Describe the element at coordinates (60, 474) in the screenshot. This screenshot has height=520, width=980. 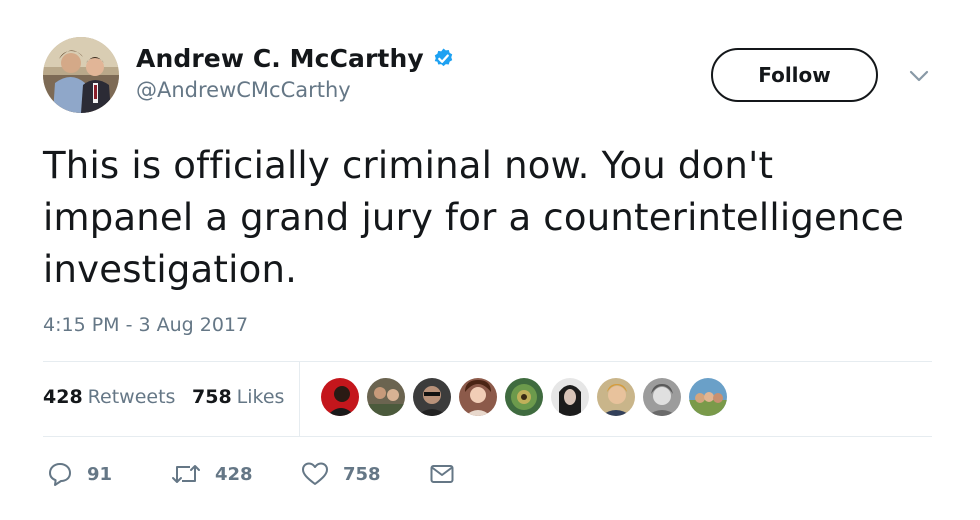
I see `reply-icon` at that location.